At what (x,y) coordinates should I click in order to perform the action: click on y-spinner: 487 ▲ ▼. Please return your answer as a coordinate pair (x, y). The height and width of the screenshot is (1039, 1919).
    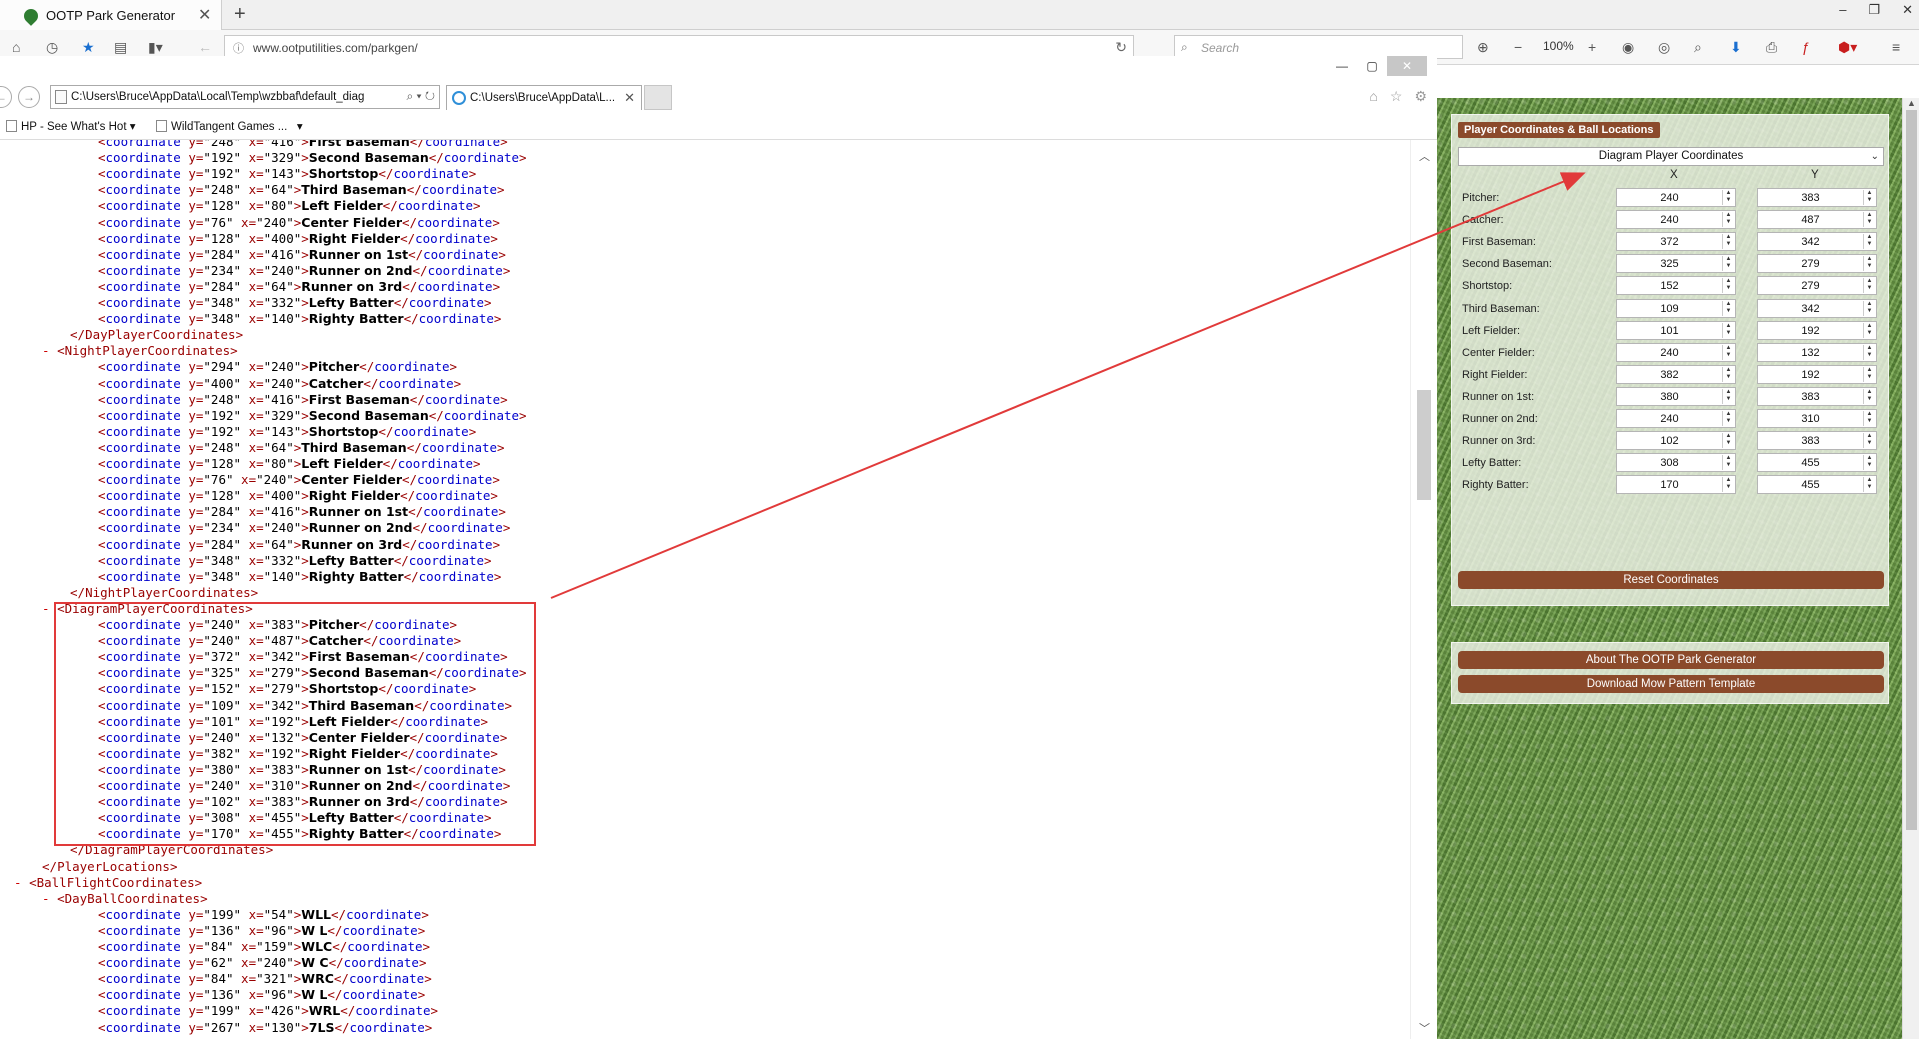
    Looking at the image, I should click on (1817, 220).